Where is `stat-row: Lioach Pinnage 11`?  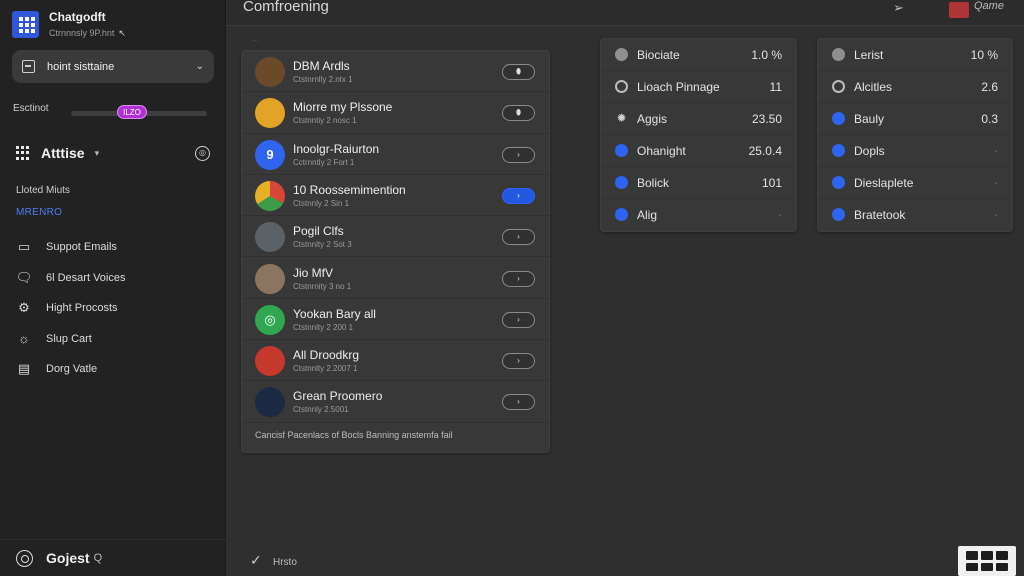
stat-row: Lioach Pinnage 11 is located at coordinates (698, 87).